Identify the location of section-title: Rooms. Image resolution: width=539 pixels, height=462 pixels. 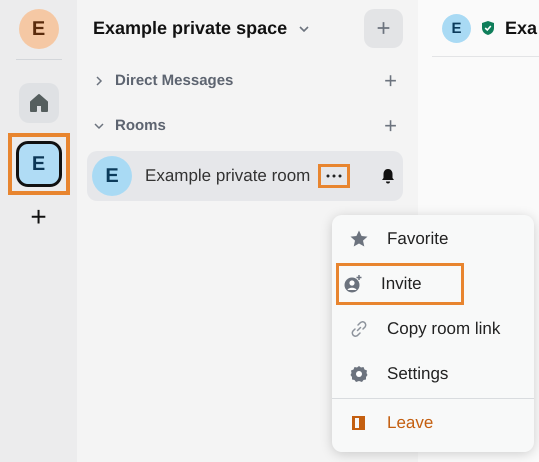
(140, 125).